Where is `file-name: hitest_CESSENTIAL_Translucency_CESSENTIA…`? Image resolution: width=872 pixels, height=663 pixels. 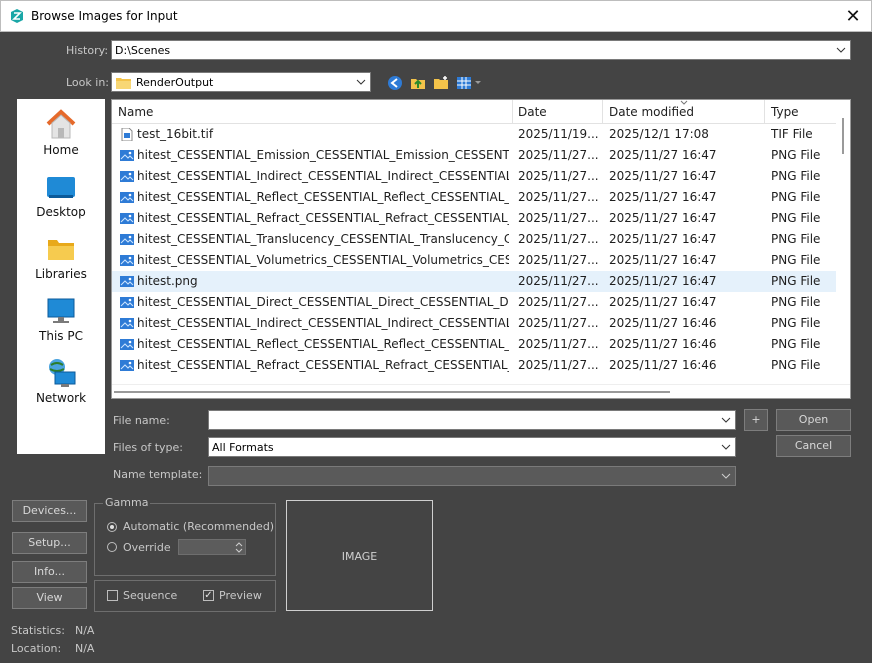
file-name: hitest_CESSENTIAL_Translucency_CESSENTIA… is located at coordinates (323, 239).